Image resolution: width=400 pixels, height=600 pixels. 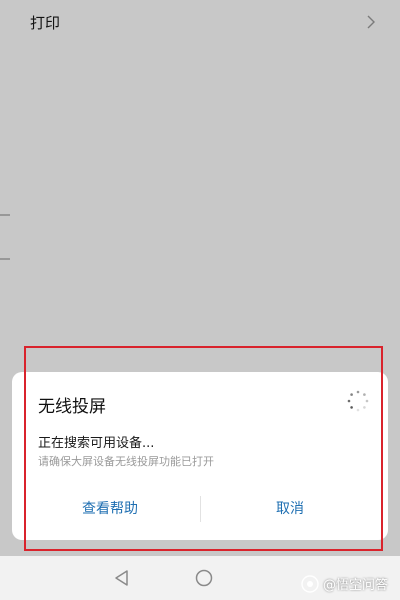 I want to click on wukong-logo-icon, so click(x=310, y=583).